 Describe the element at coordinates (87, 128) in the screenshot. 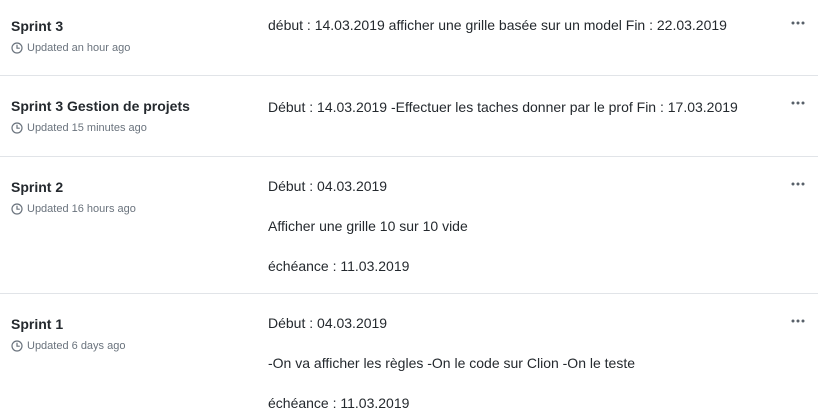

I see `updated-text: Updated 15 minutes ago` at that location.